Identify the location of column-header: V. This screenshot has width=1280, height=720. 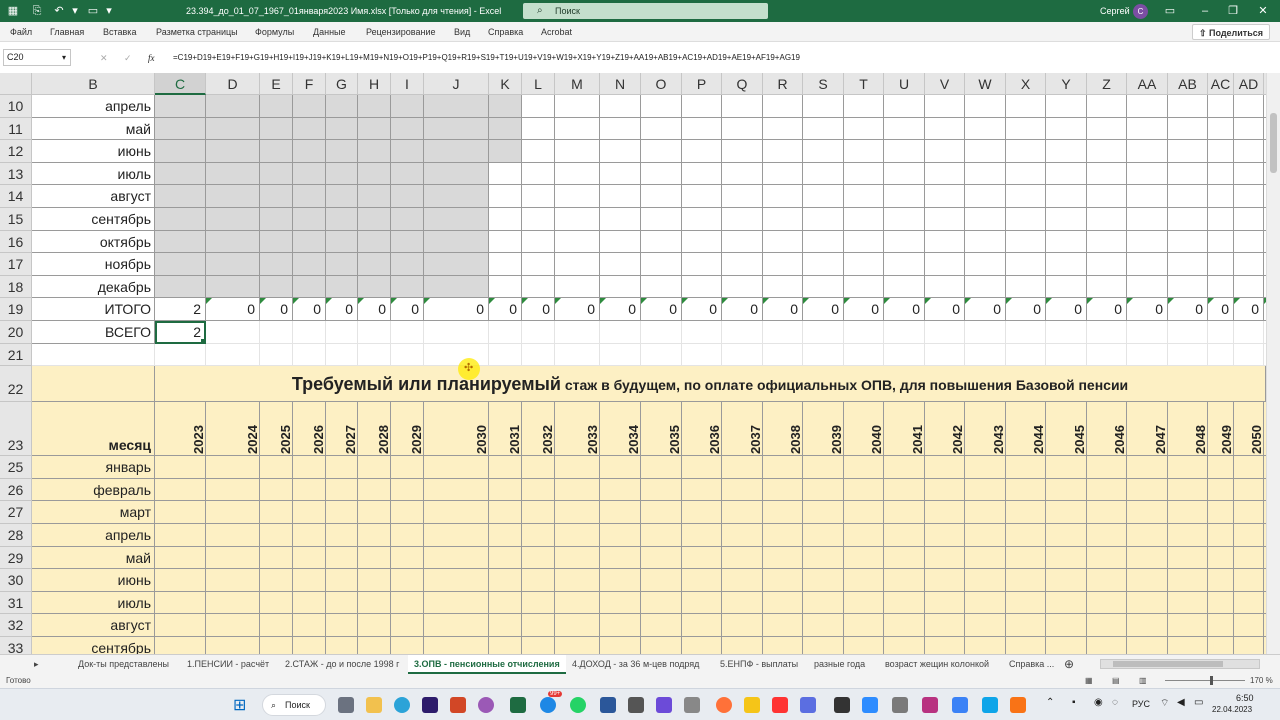
(945, 84).